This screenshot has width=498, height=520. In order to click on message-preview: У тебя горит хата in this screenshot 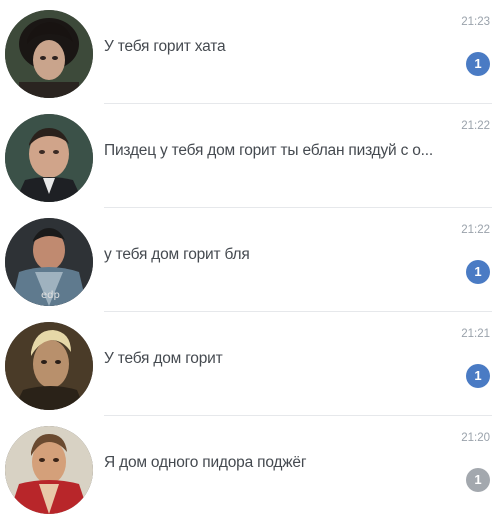, I will do `click(165, 46)`.